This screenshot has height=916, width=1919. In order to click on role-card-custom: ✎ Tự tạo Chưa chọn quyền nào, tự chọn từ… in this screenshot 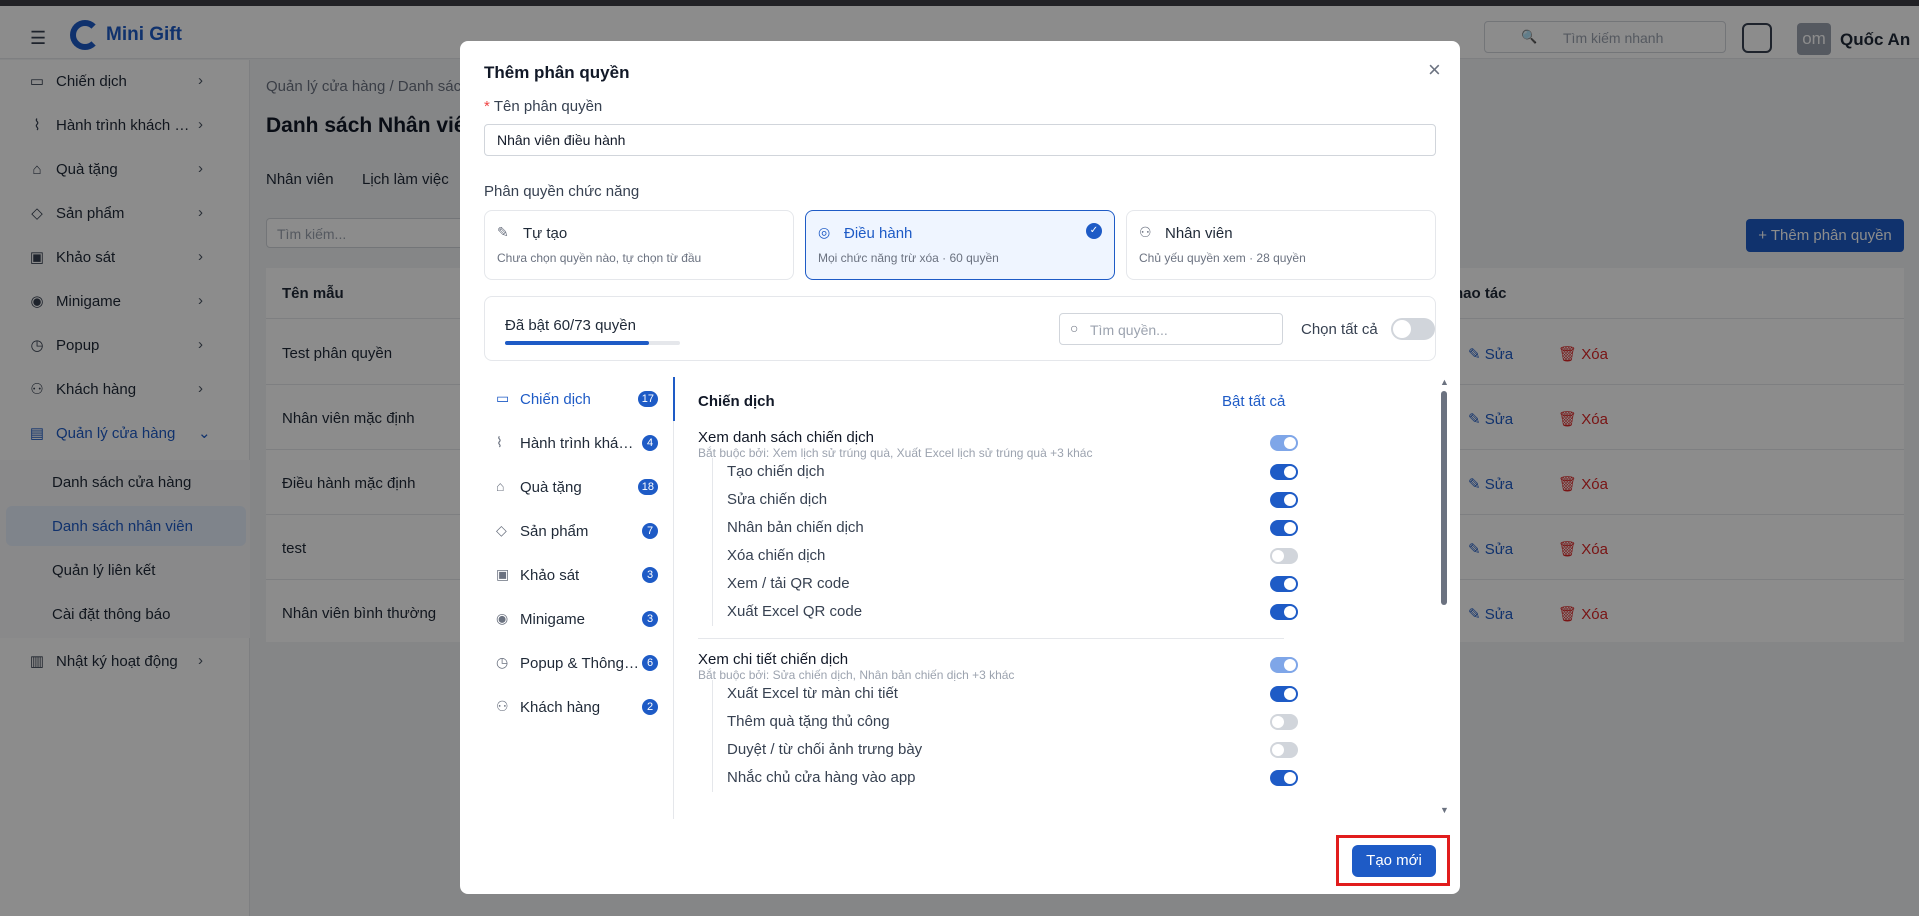, I will do `click(639, 245)`.